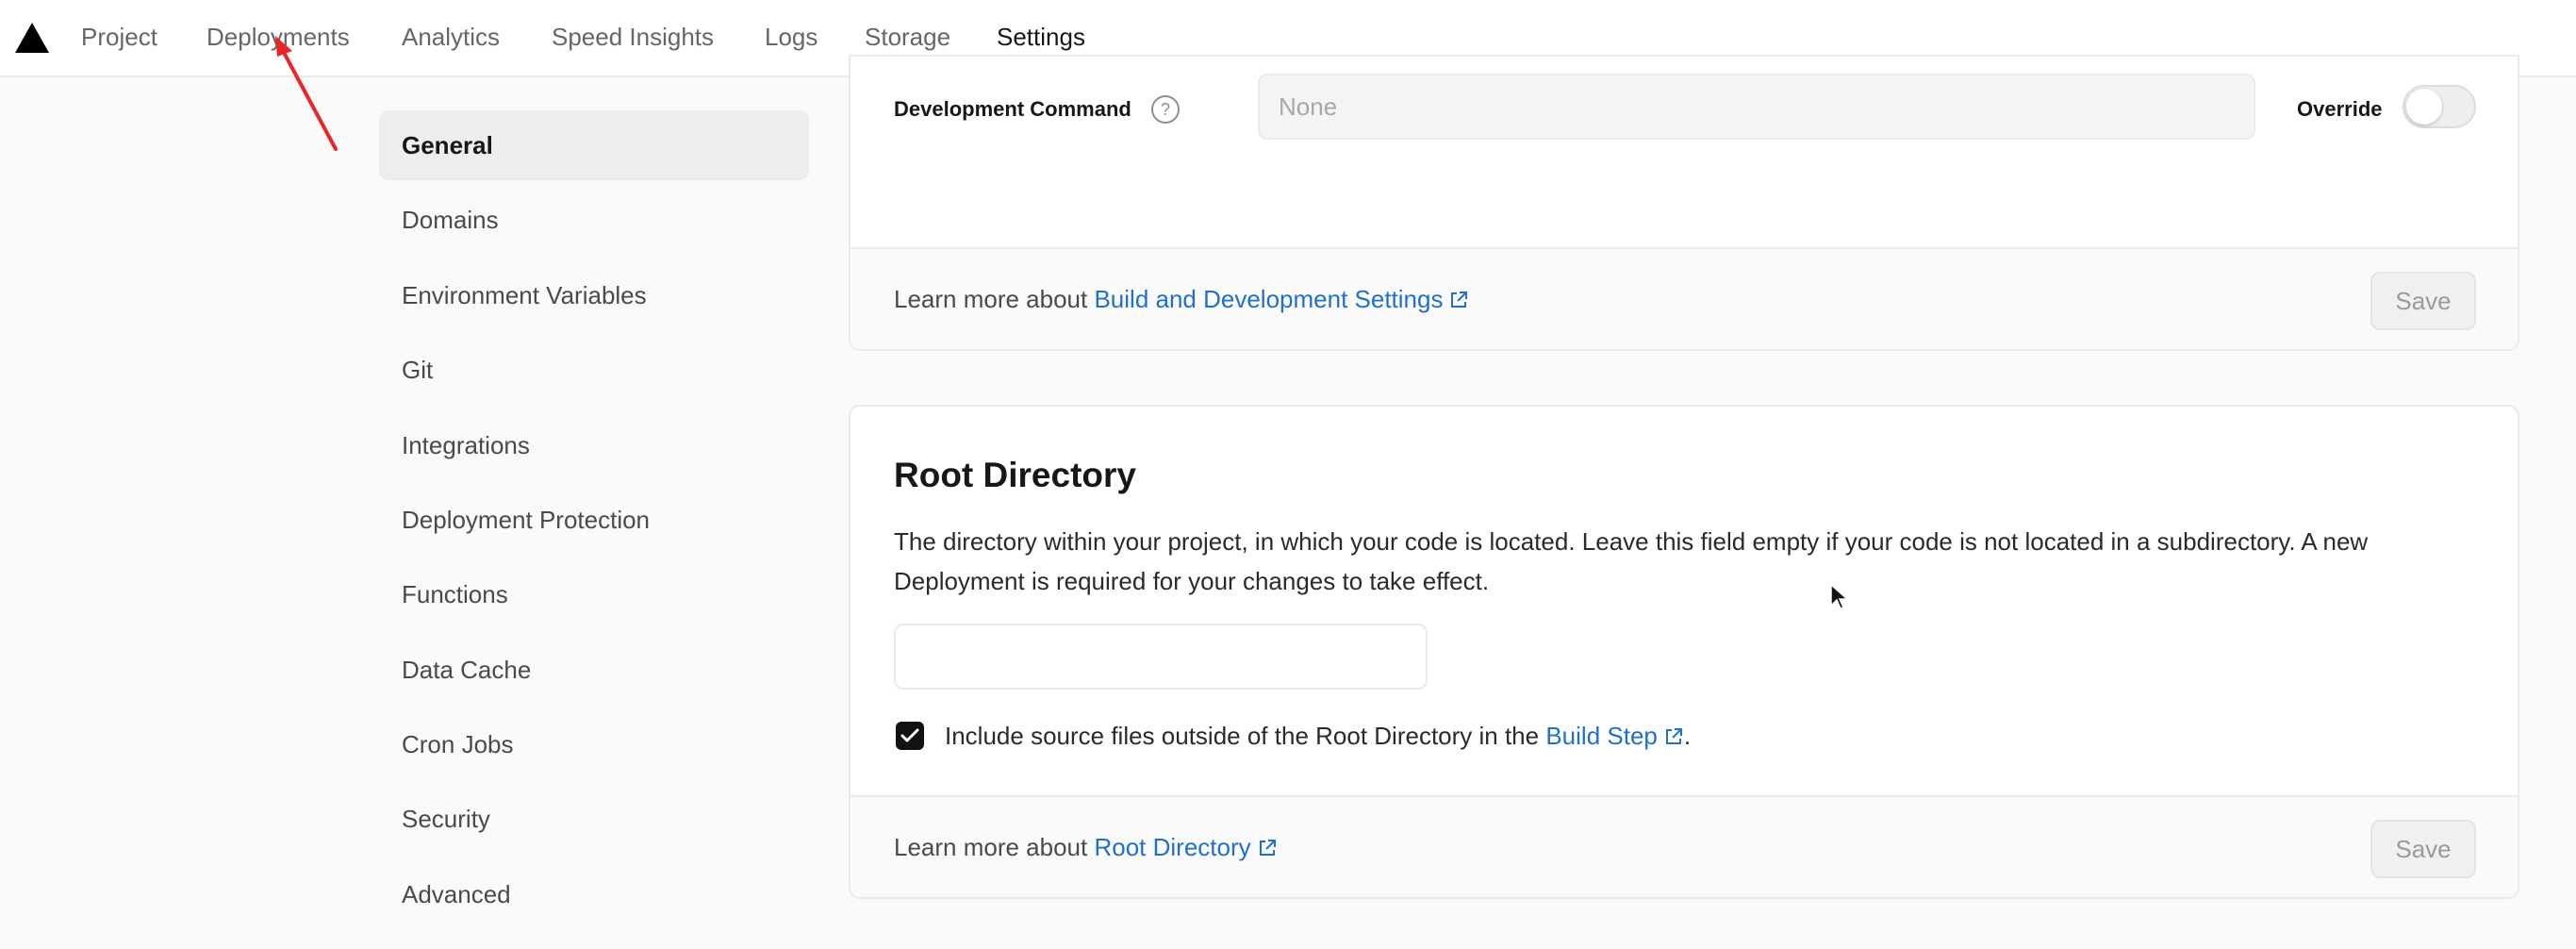  I want to click on override-toggle, so click(2439, 106).